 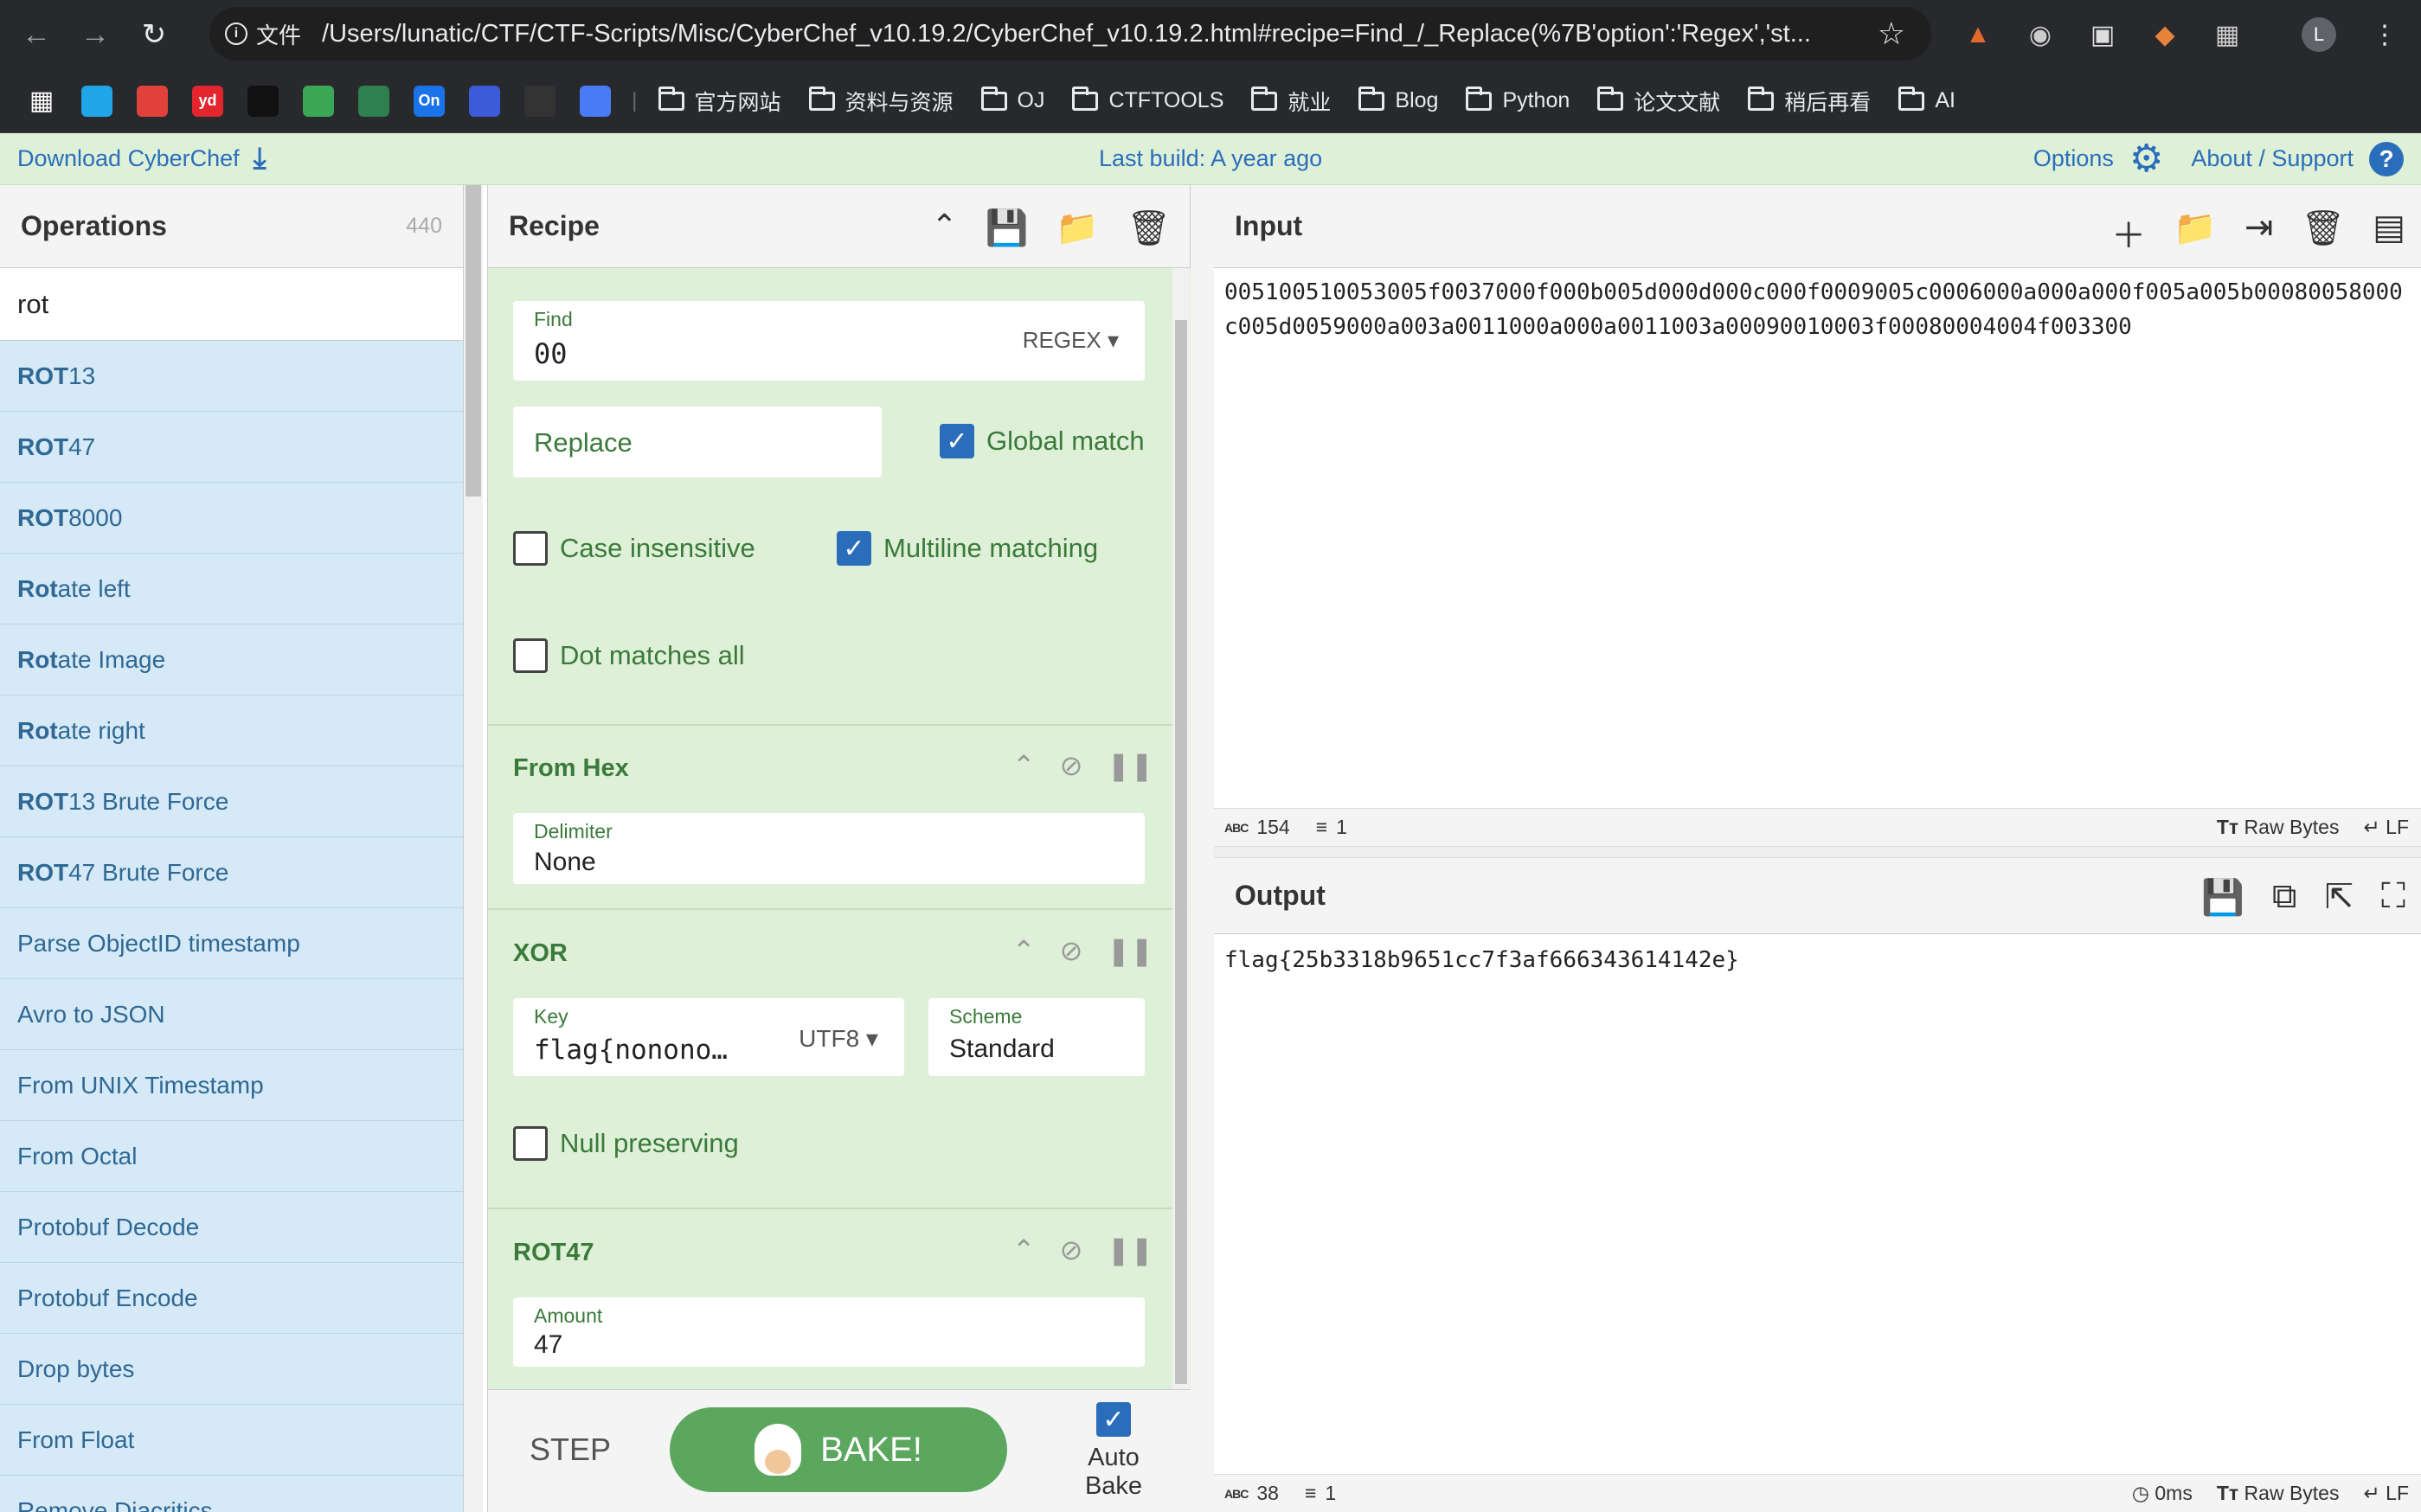 What do you see at coordinates (571, 768) in the screenshot?
I see `from-hex-title: From Hex` at bounding box center [571, 768].